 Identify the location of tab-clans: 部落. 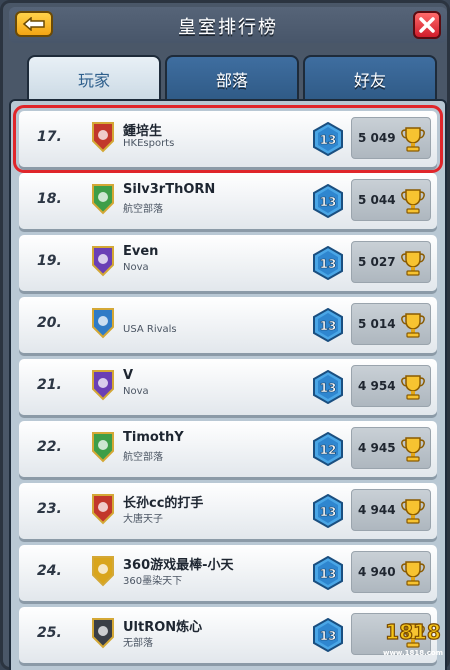
(232, 78).